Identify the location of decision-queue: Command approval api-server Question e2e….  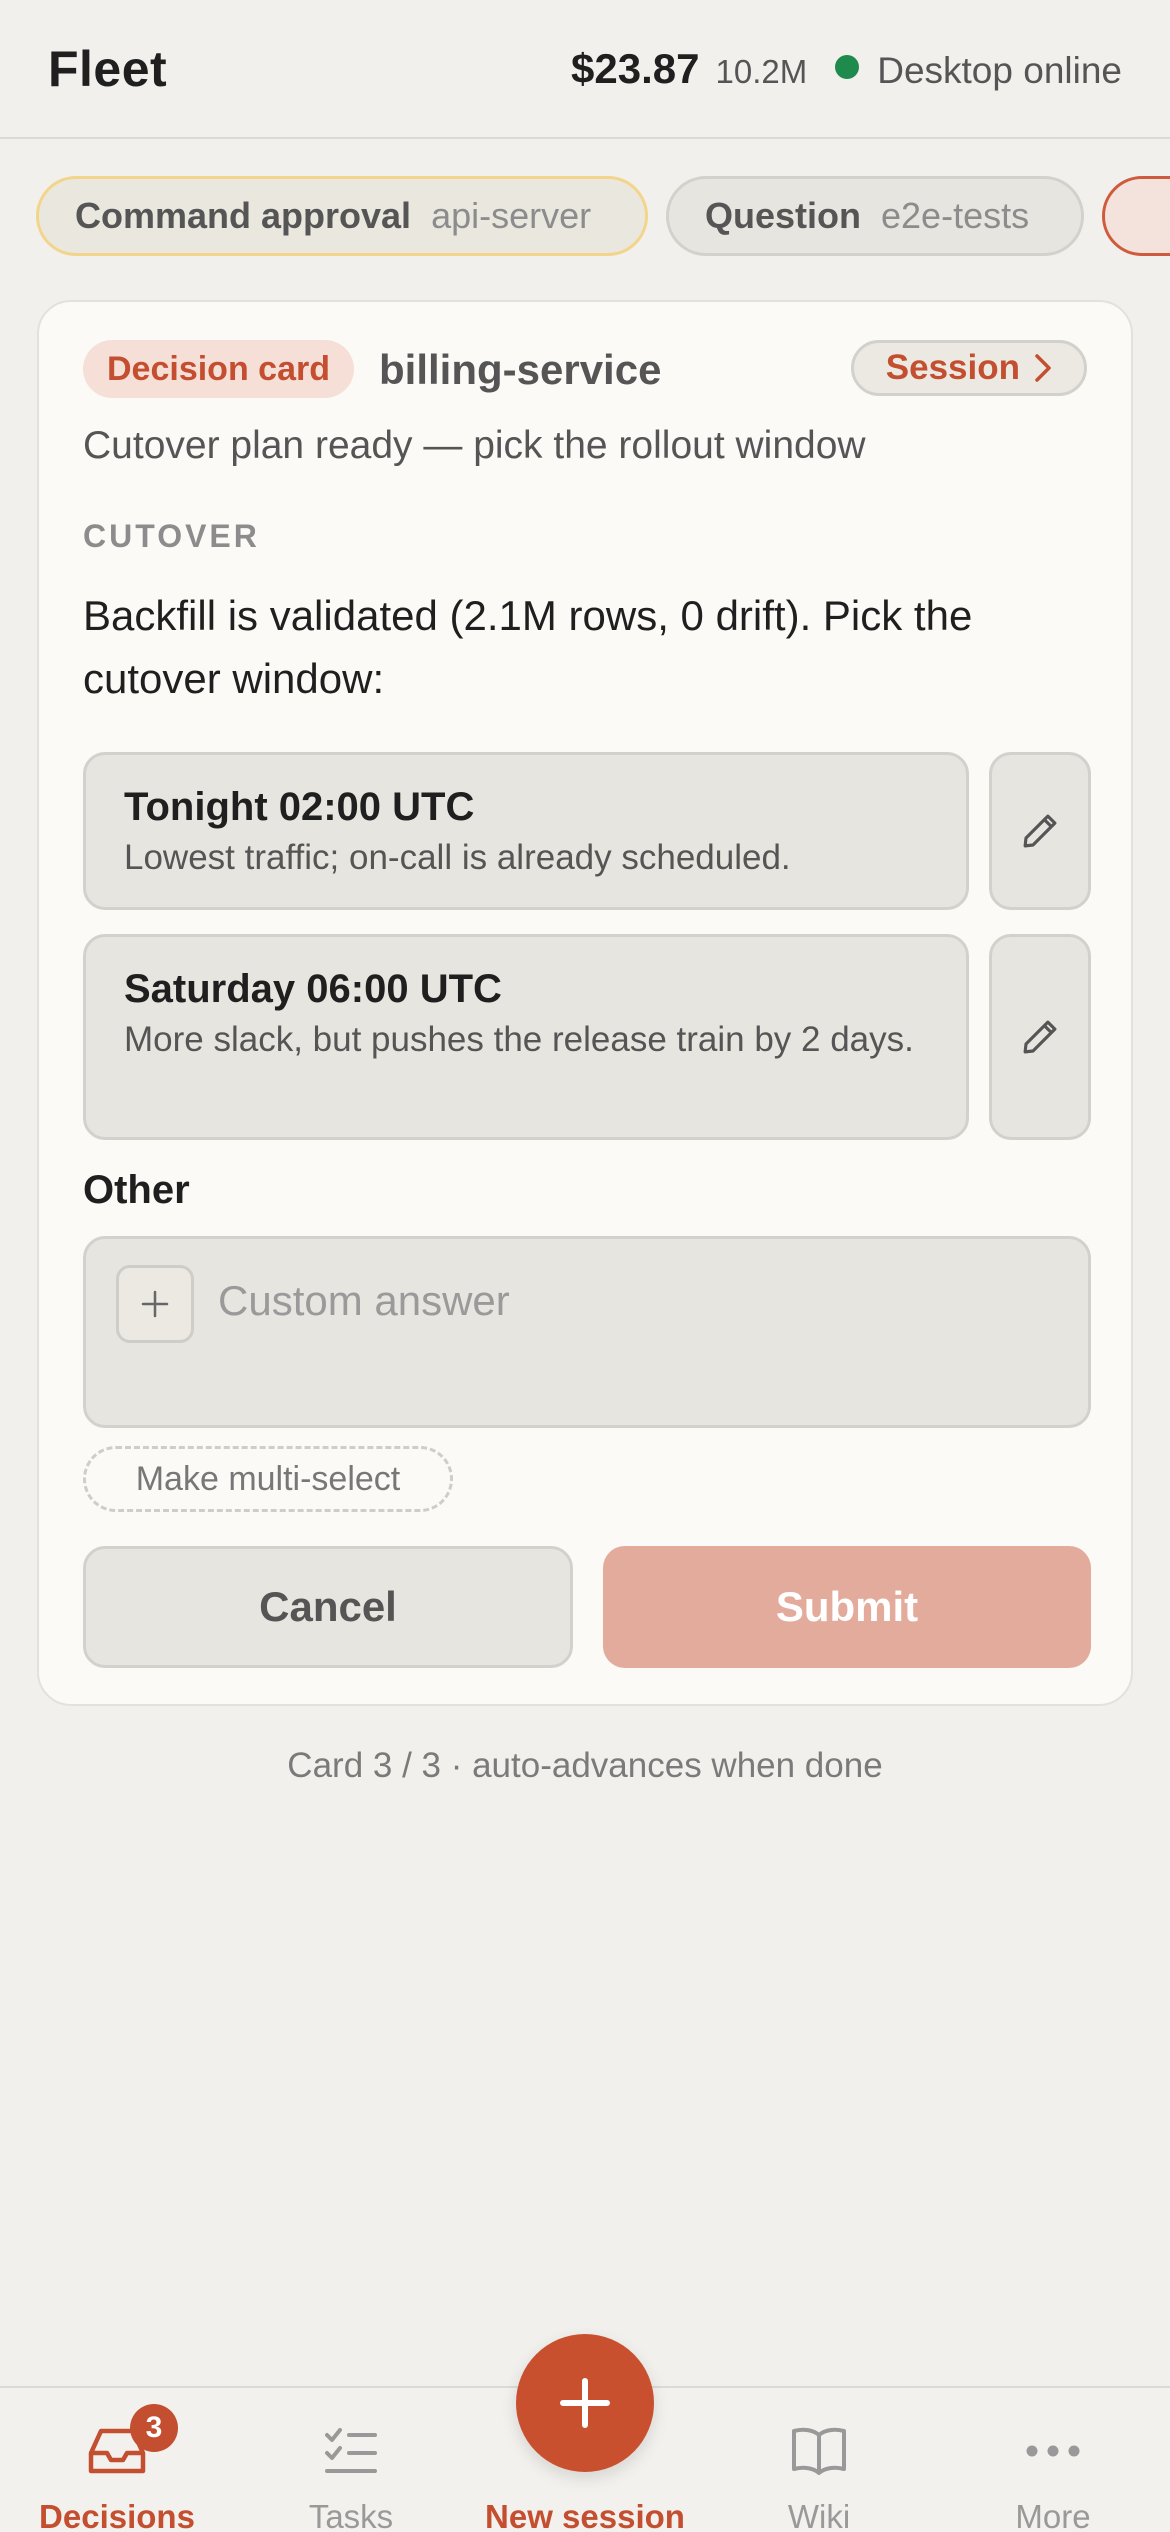
(585, 216).